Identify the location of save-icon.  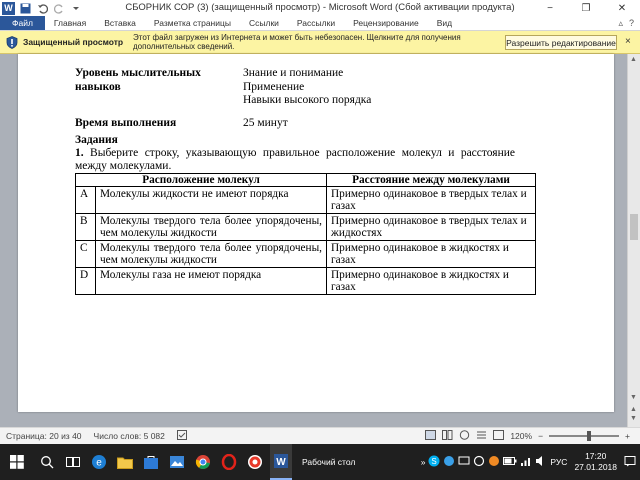
(25, 8).